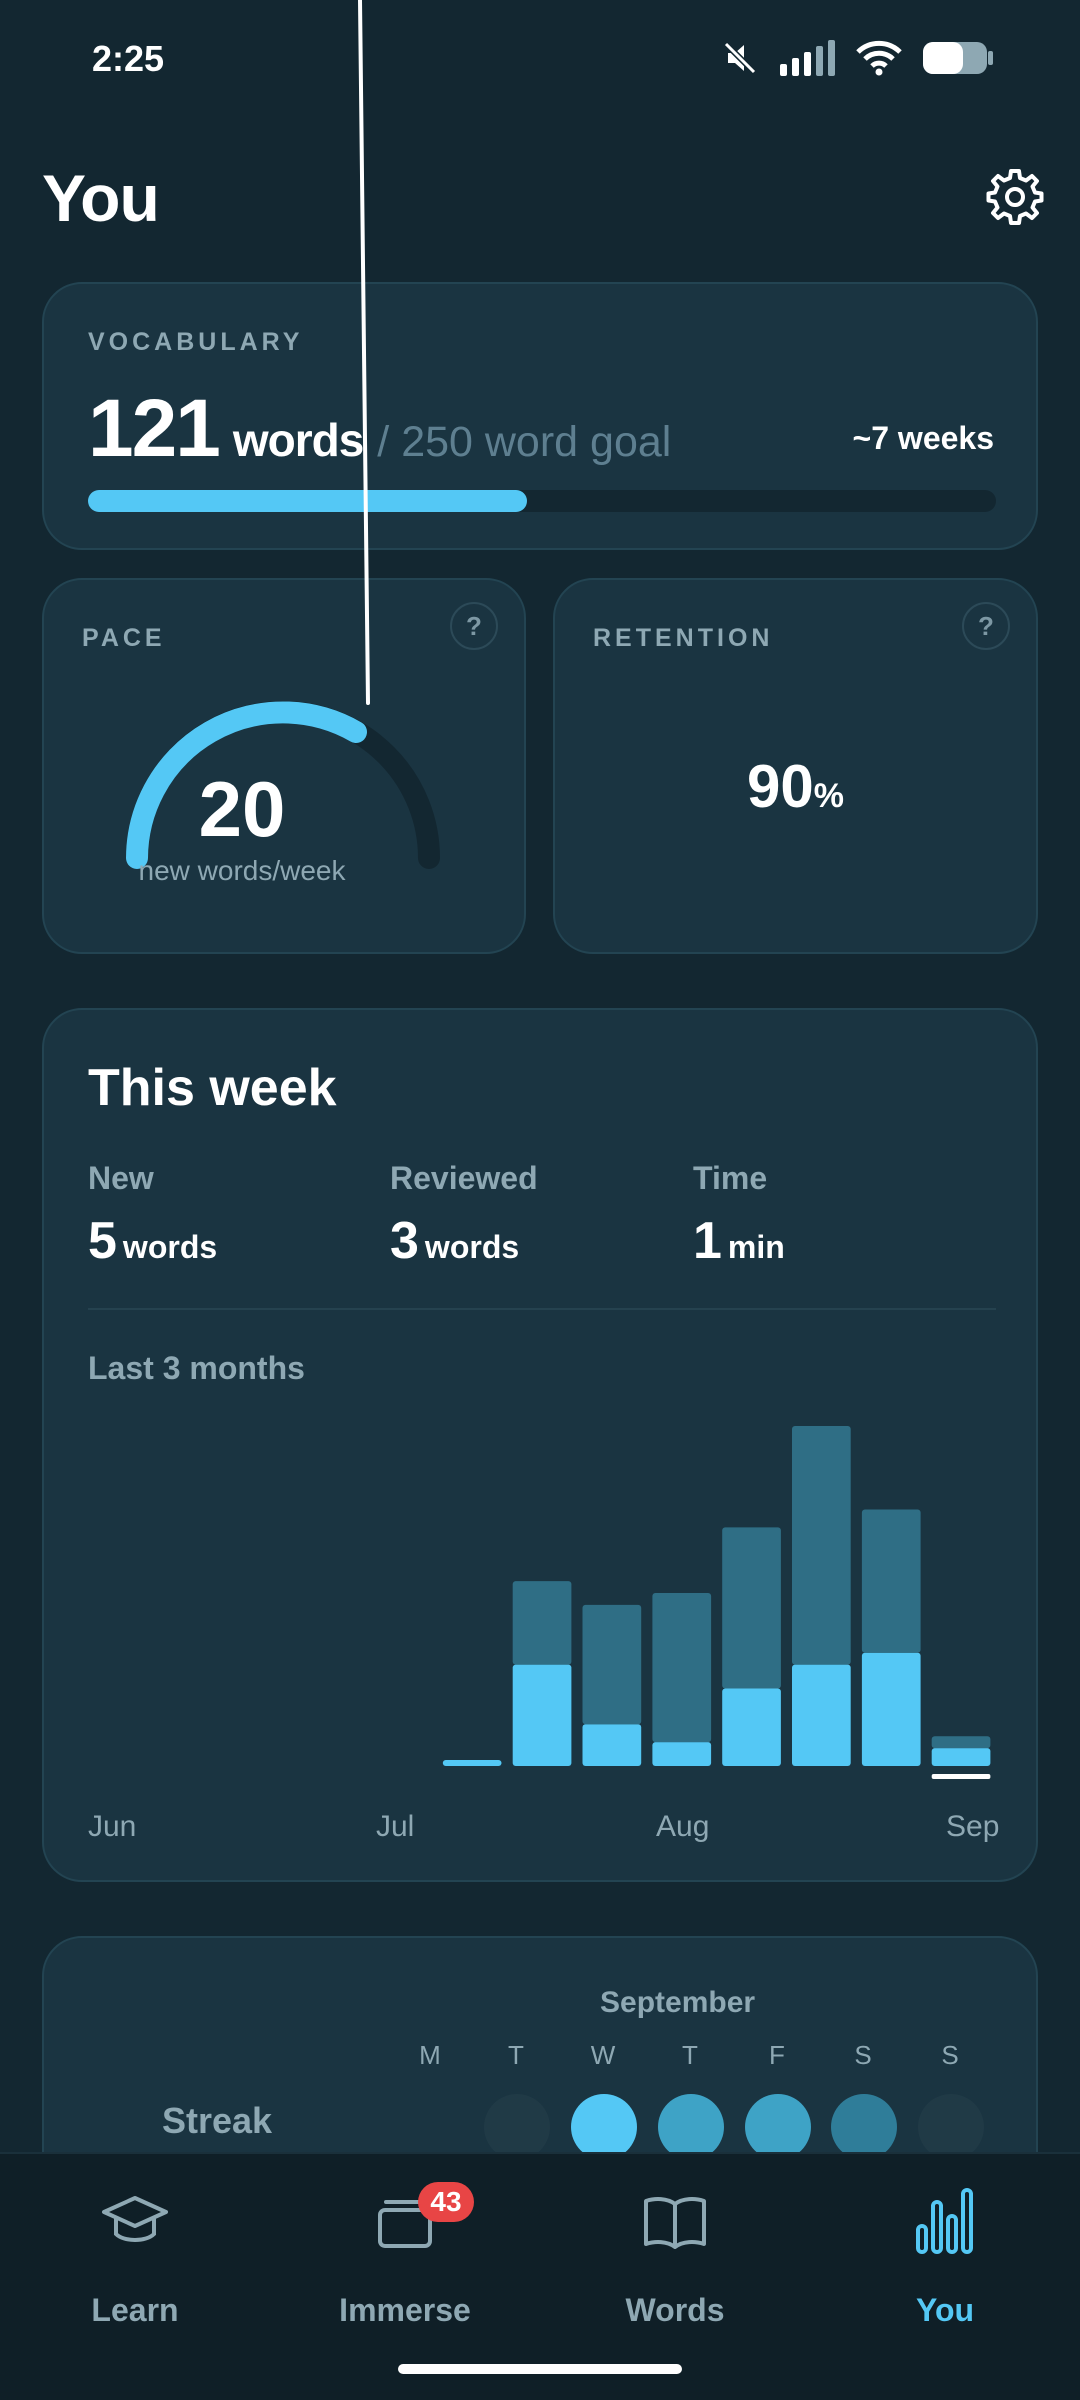 Image resolution: width=1080 pixels, height=2400 pixels. Describe the element at coordinates (540, 2369) in the screenshot. I see `home-indicator` at that location.